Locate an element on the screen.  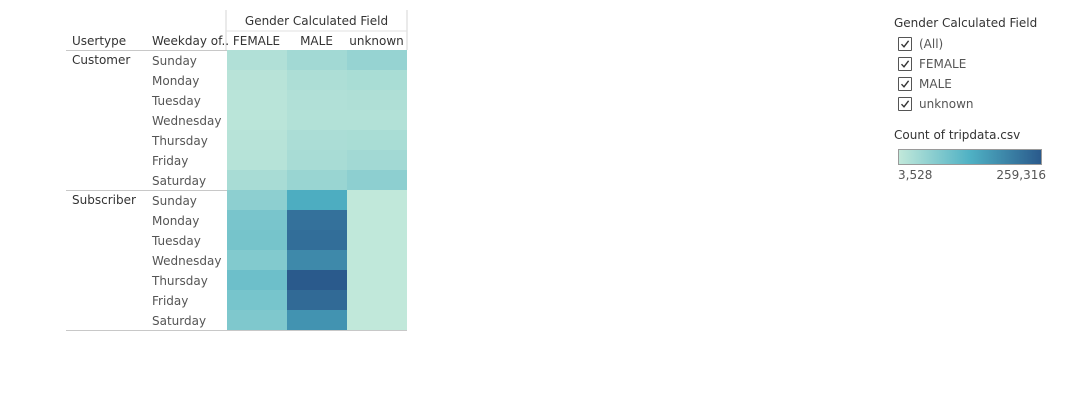
heatmap-cell-customer-wednesday-male is located at coordinates (317, 120).